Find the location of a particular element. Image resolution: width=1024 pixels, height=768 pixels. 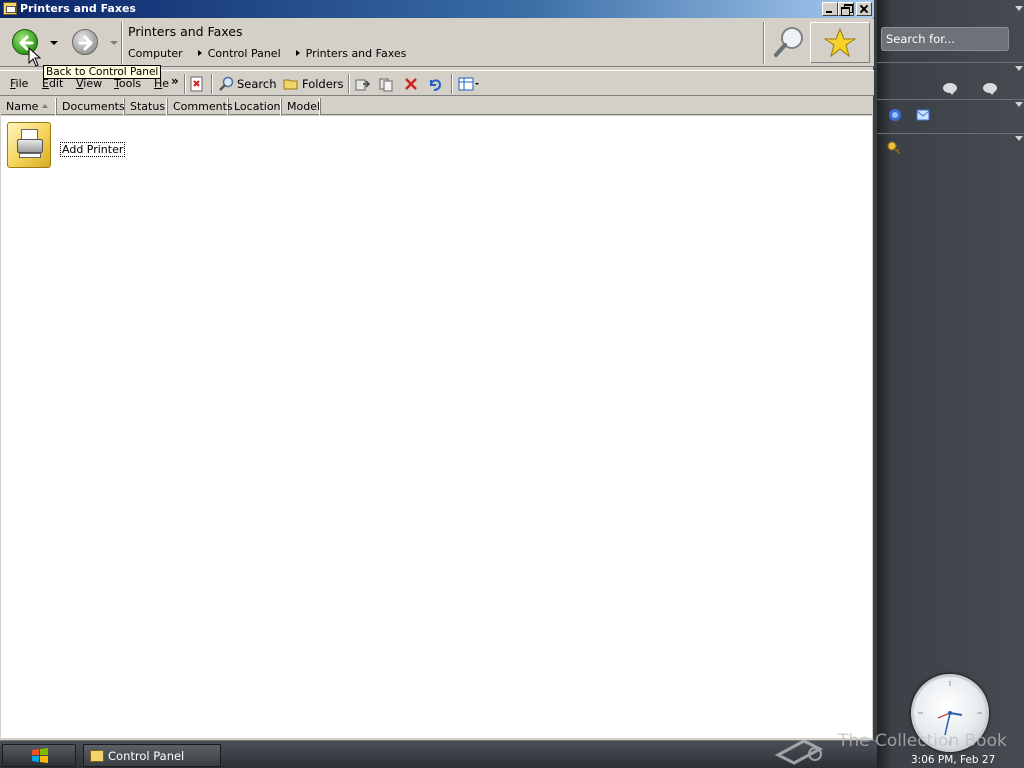

search-button is located at coordinates (789, 42).